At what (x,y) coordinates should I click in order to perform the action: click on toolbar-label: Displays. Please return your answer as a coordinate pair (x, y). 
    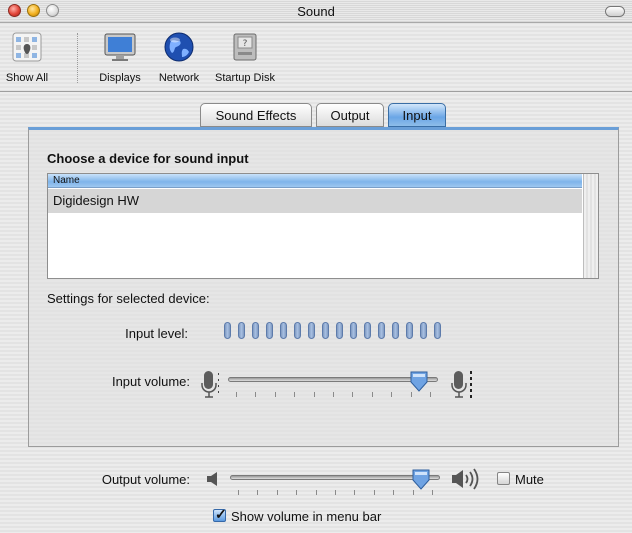
    Looking at the image, I should click on (120, 78).